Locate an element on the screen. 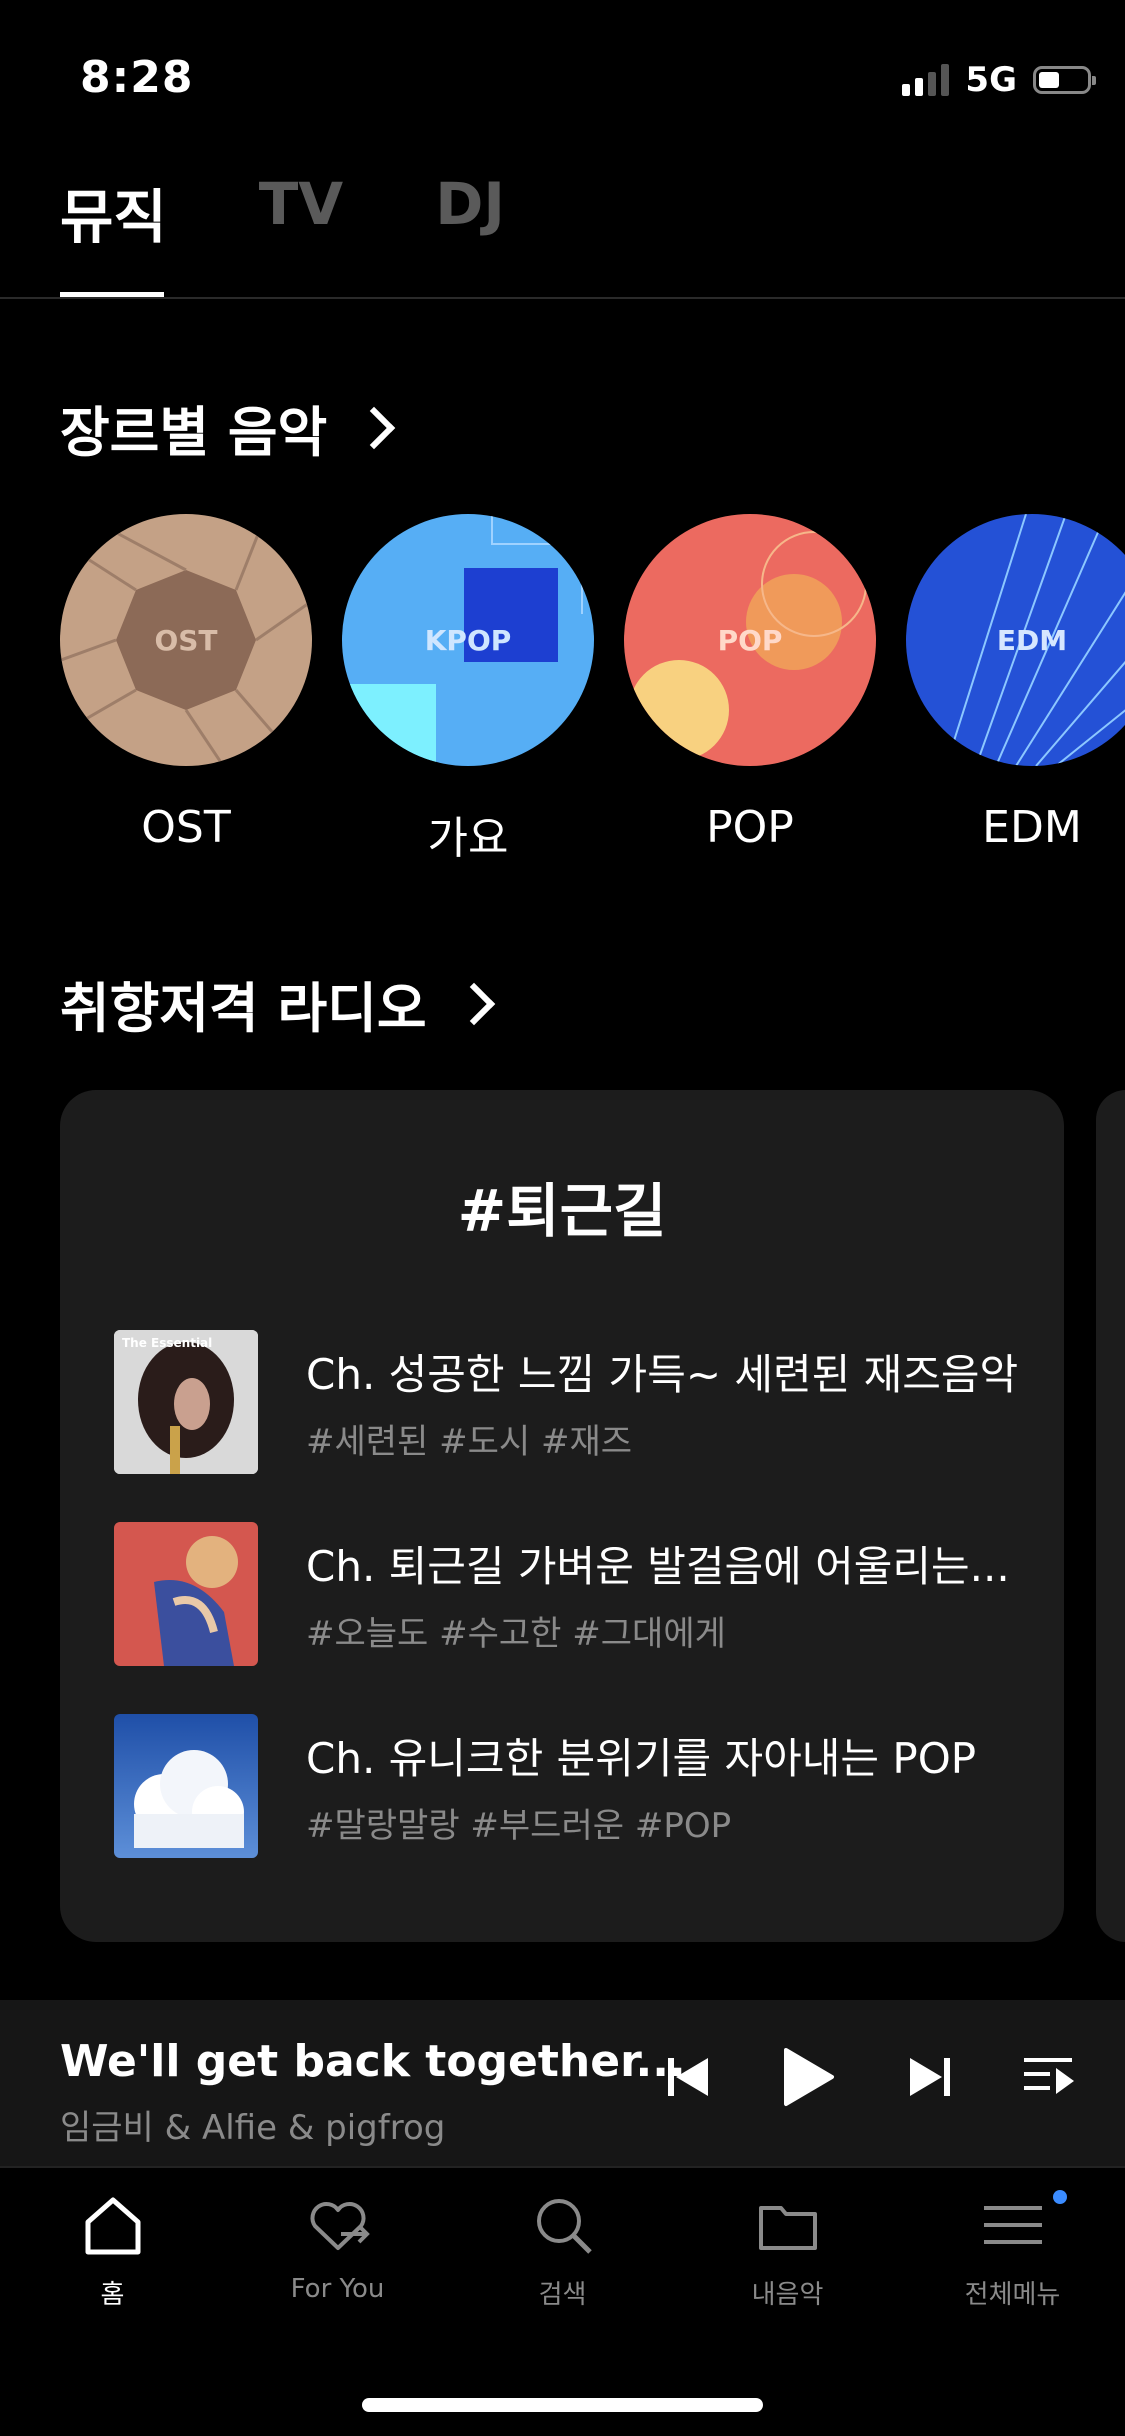 The image size is (1125, 2436). genre-edm-badge: EDM is located at coordinates (1032, 640).